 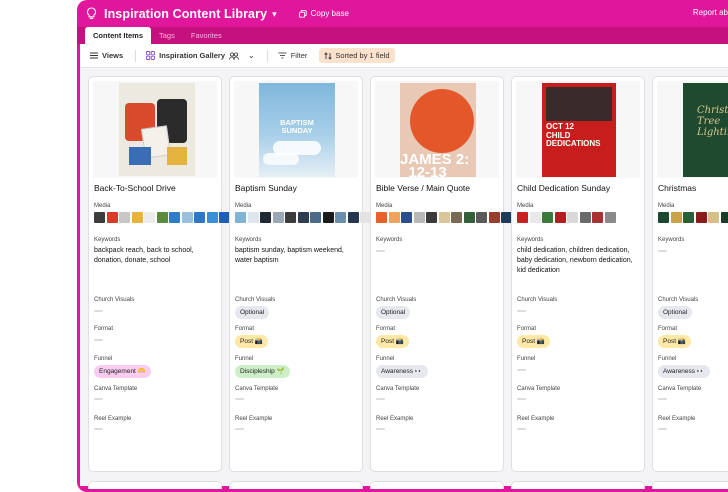 What do you see at coordinates (564, 188) in the screenshot?
I see `card-title: Child Dedication Sunday` at bounding box center [564, 188].